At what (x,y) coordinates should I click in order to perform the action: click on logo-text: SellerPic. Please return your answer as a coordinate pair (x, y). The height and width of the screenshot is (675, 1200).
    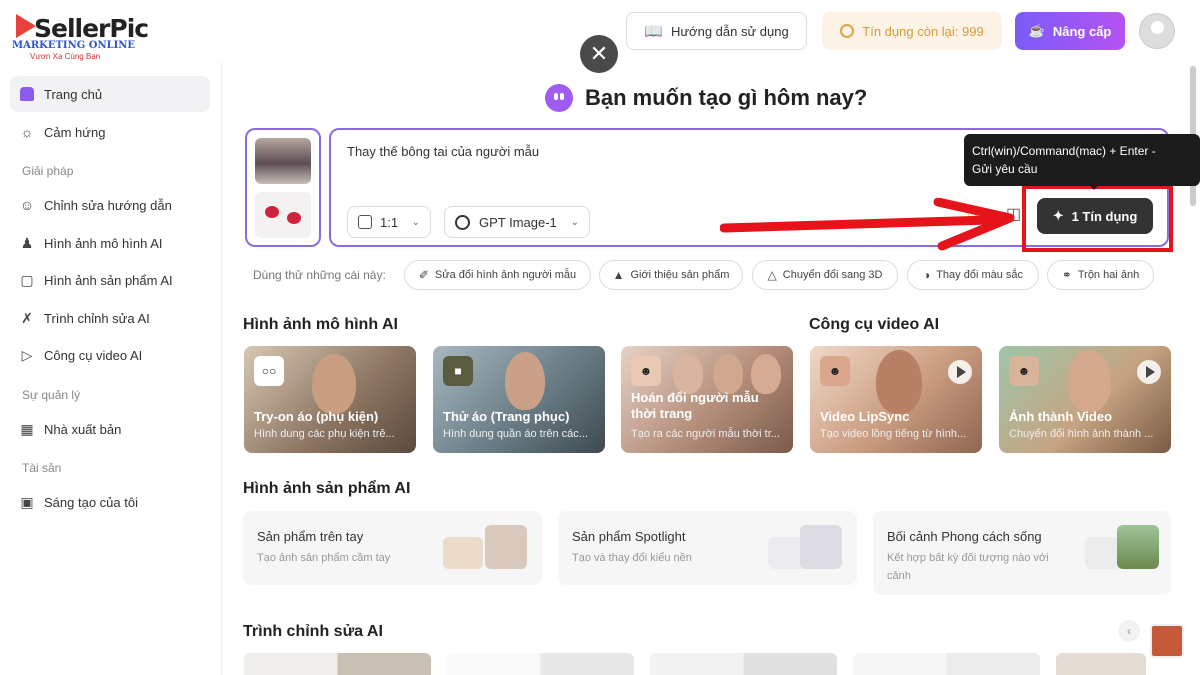
    Looking at the image, I should click on (91, 28).